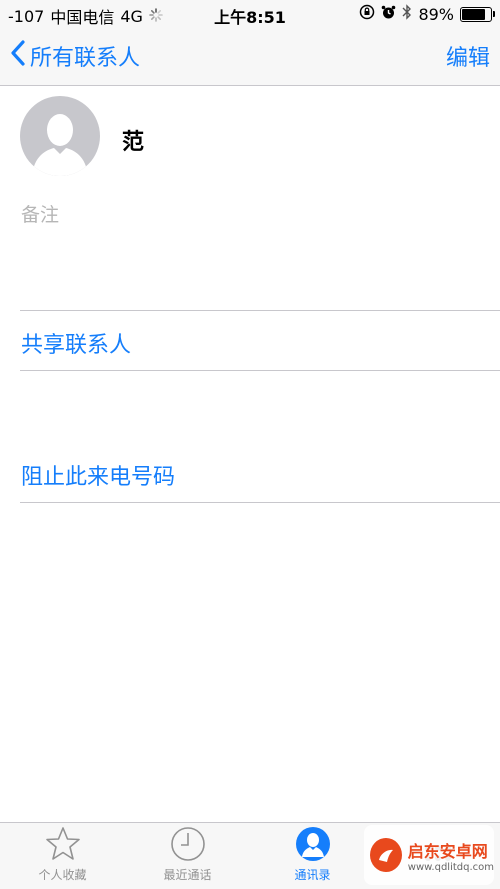  Describe the element at coordinates (474, 14) in the screenshot. I see `battery-fill` at that location.